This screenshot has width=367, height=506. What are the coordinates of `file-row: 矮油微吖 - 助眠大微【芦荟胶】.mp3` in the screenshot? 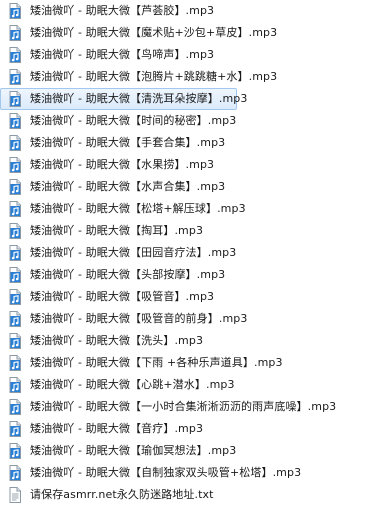 It's located at (183, 11).